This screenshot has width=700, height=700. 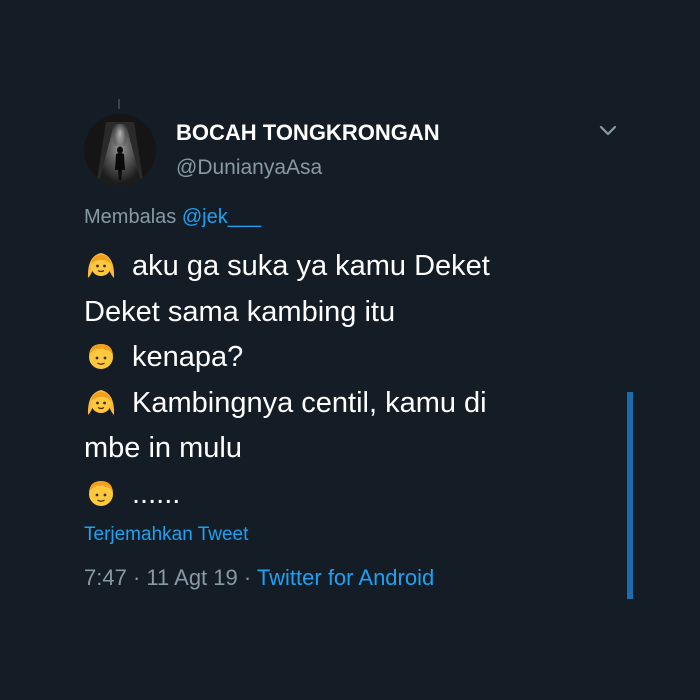 I want to click on tweet-line: Kambingnya centil, kamu di, so click(x=344, y=404).